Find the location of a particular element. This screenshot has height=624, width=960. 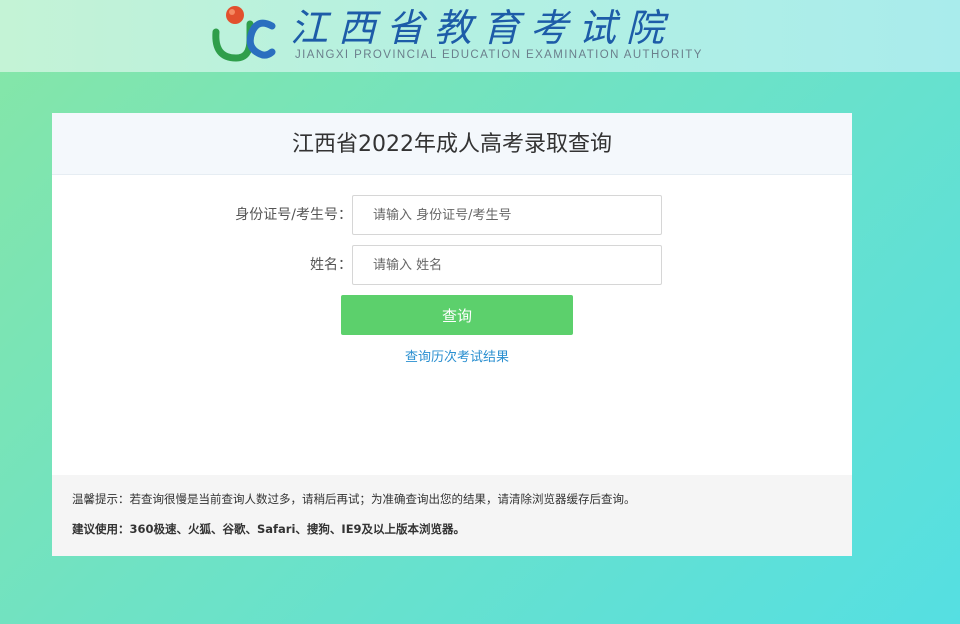

query-button: 查询 is located at coordinates (457, 315).